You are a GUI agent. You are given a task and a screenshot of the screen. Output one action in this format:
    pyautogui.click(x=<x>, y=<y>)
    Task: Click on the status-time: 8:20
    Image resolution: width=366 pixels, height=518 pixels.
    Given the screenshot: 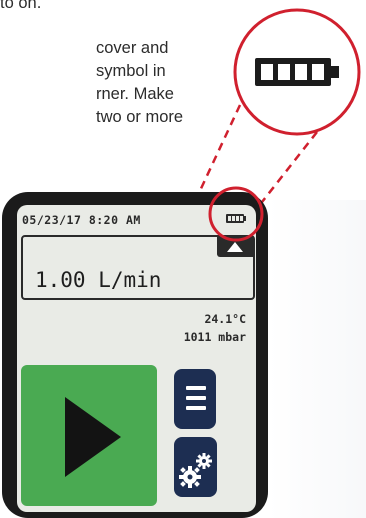 What is the action you would take?
    pyautogui.click(x=103, y=220)
    